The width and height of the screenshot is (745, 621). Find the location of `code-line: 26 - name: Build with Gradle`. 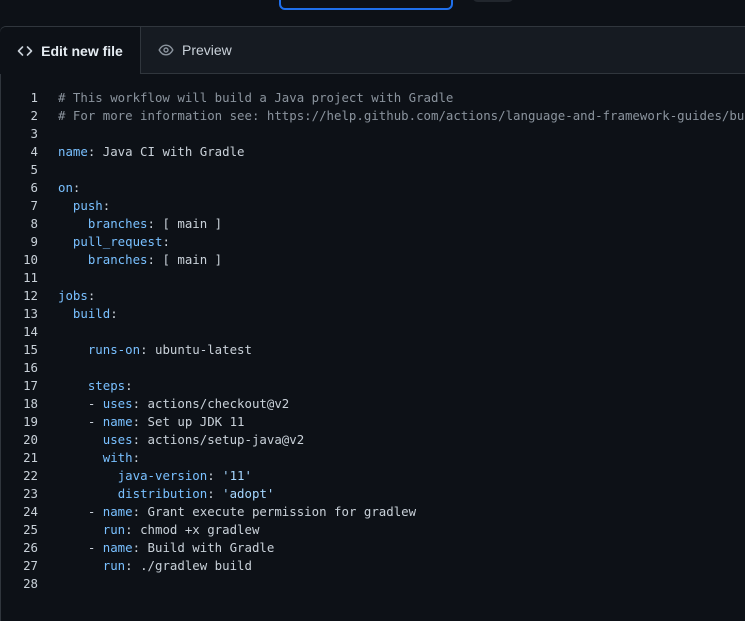

code-line: 26 - name: Build with Gradle is located at coordinates (373, 548).